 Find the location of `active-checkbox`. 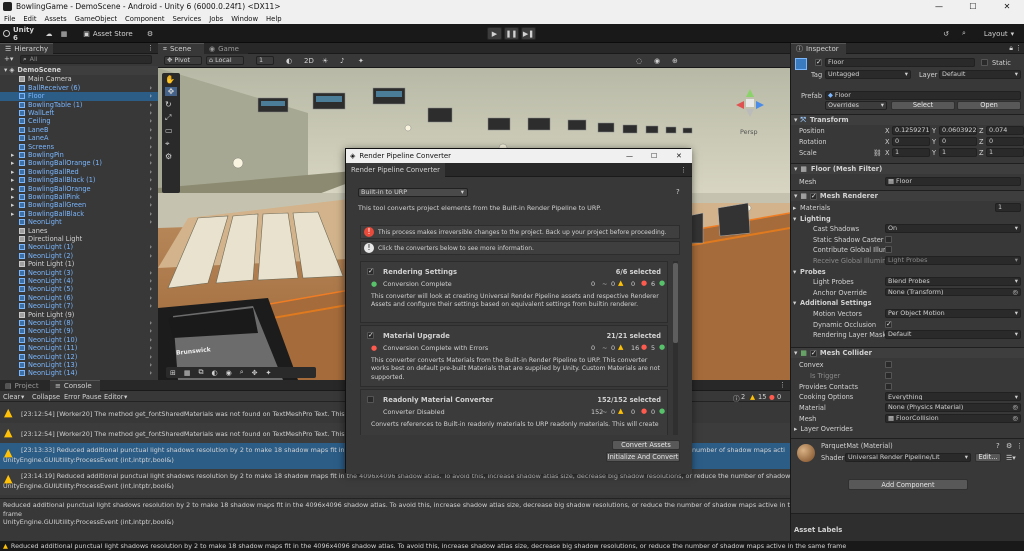

active-checkbox is located at coordinates (818, 62).